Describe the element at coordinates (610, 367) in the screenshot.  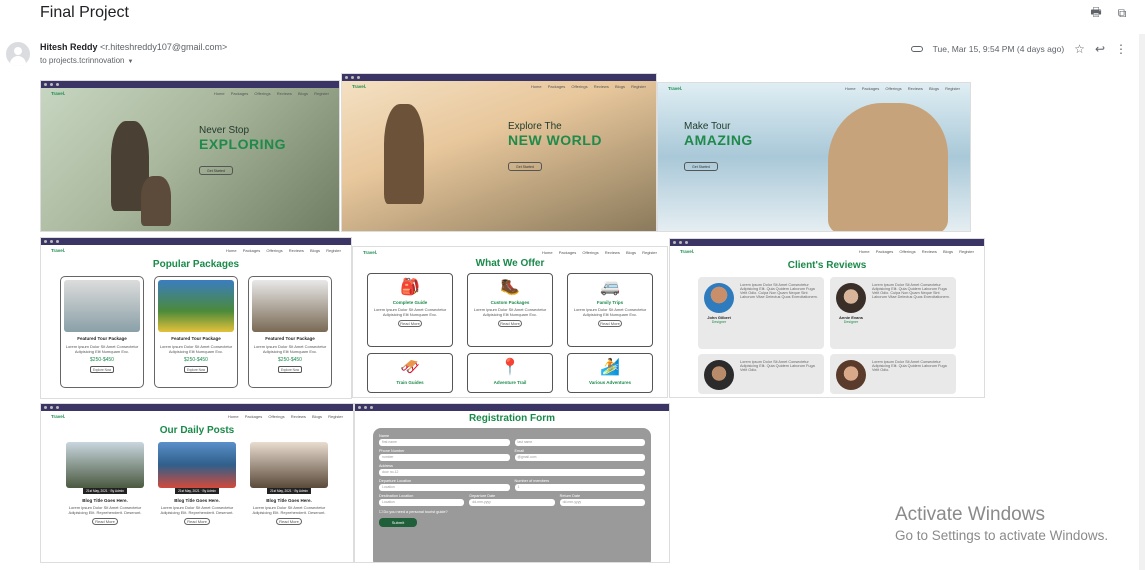
I see `surf-icon: 🏄` at that location.